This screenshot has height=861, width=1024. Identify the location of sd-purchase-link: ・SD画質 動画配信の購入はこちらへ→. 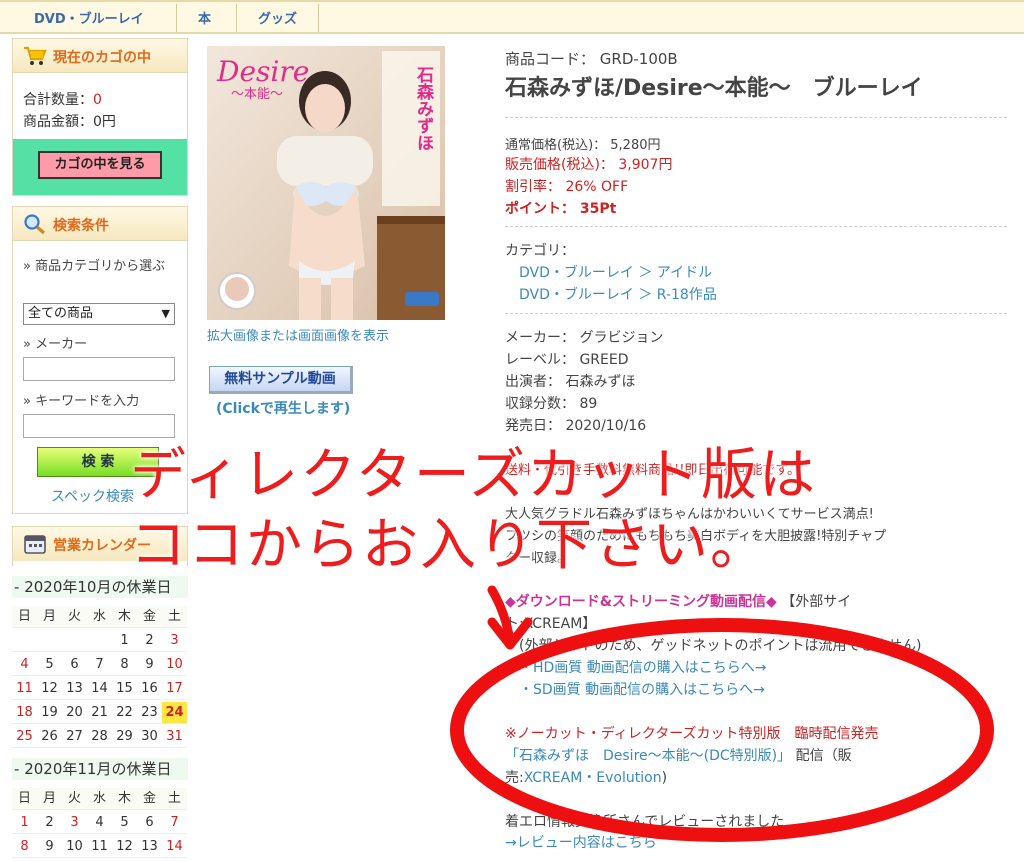
(642, 689).